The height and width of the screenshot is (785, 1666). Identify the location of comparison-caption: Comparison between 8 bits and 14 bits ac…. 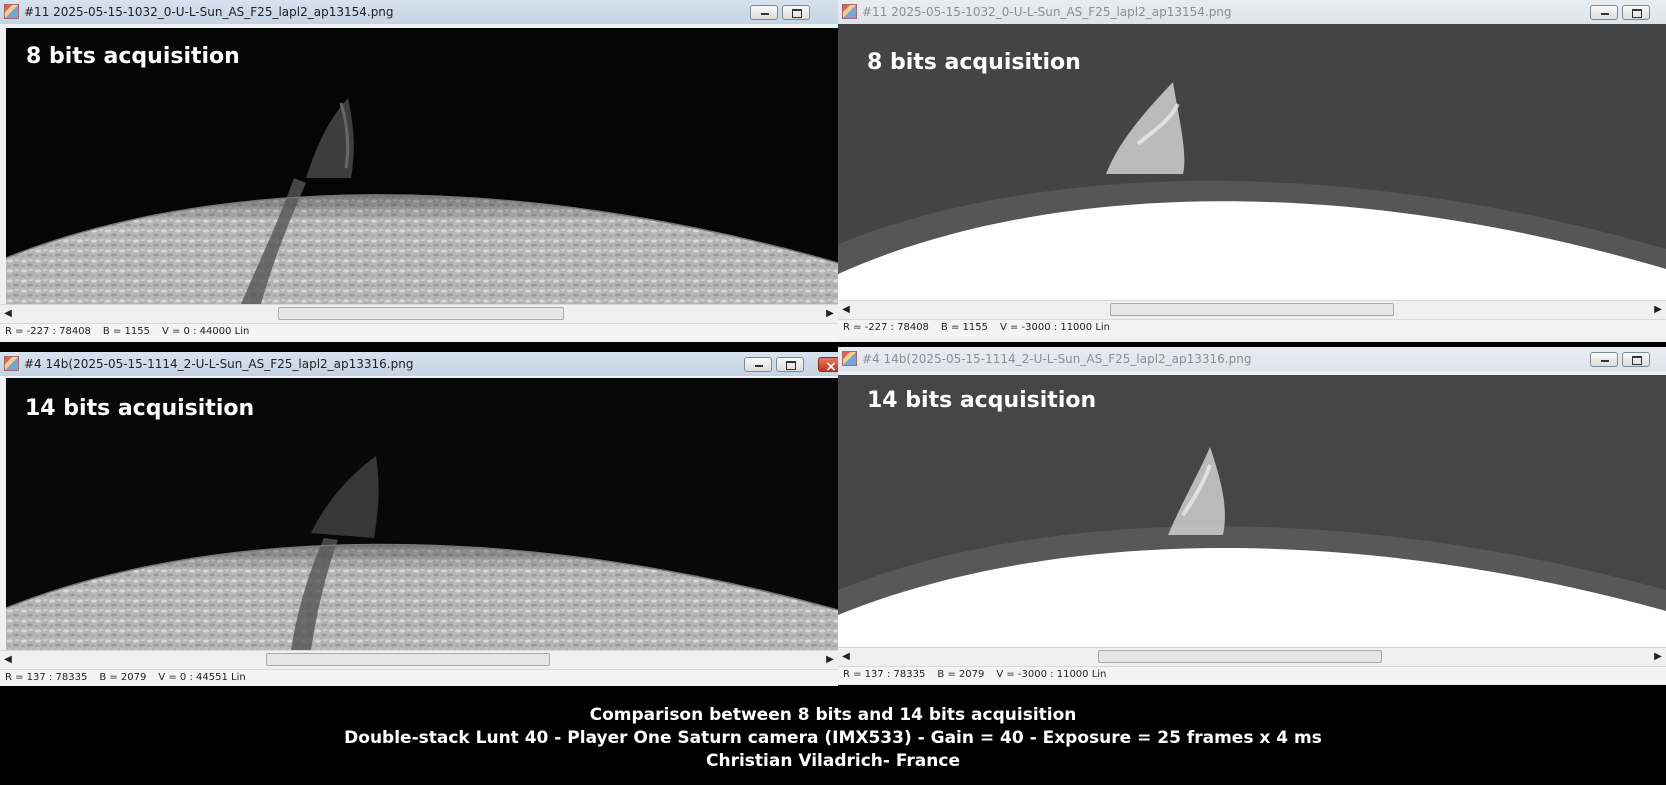
(833, 738).